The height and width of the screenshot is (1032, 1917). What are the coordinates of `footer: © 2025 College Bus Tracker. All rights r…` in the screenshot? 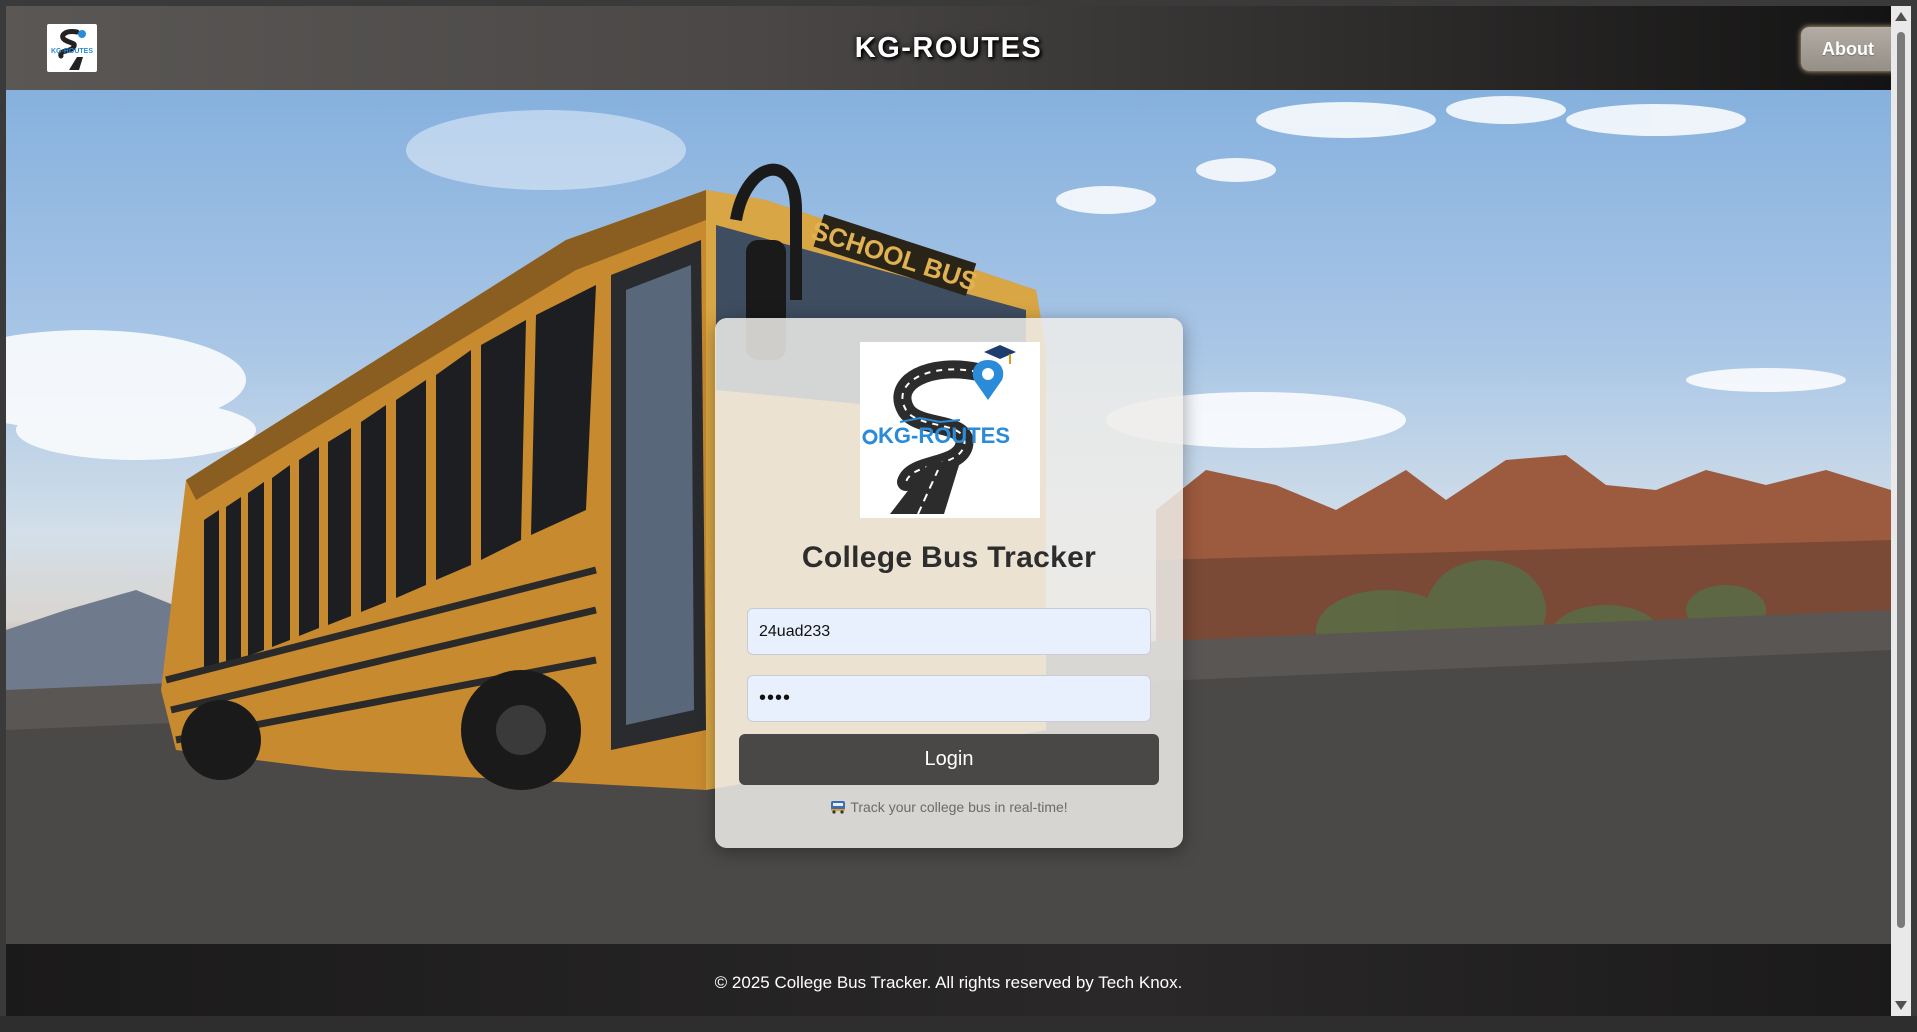 It's located at (948, 980).